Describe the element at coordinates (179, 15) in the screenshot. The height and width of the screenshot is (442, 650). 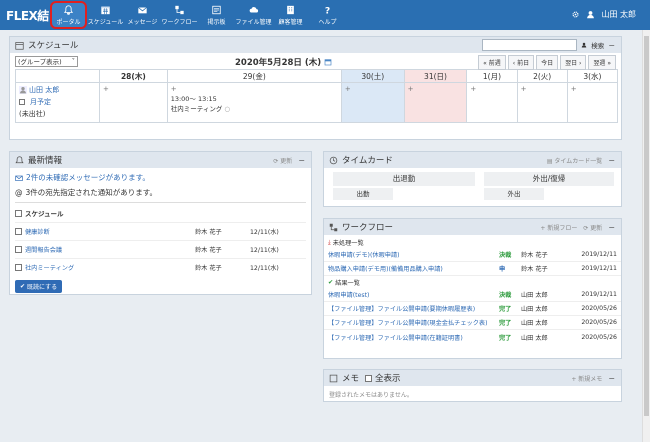
I see `nav-workflow: ワークフロー` at that location.